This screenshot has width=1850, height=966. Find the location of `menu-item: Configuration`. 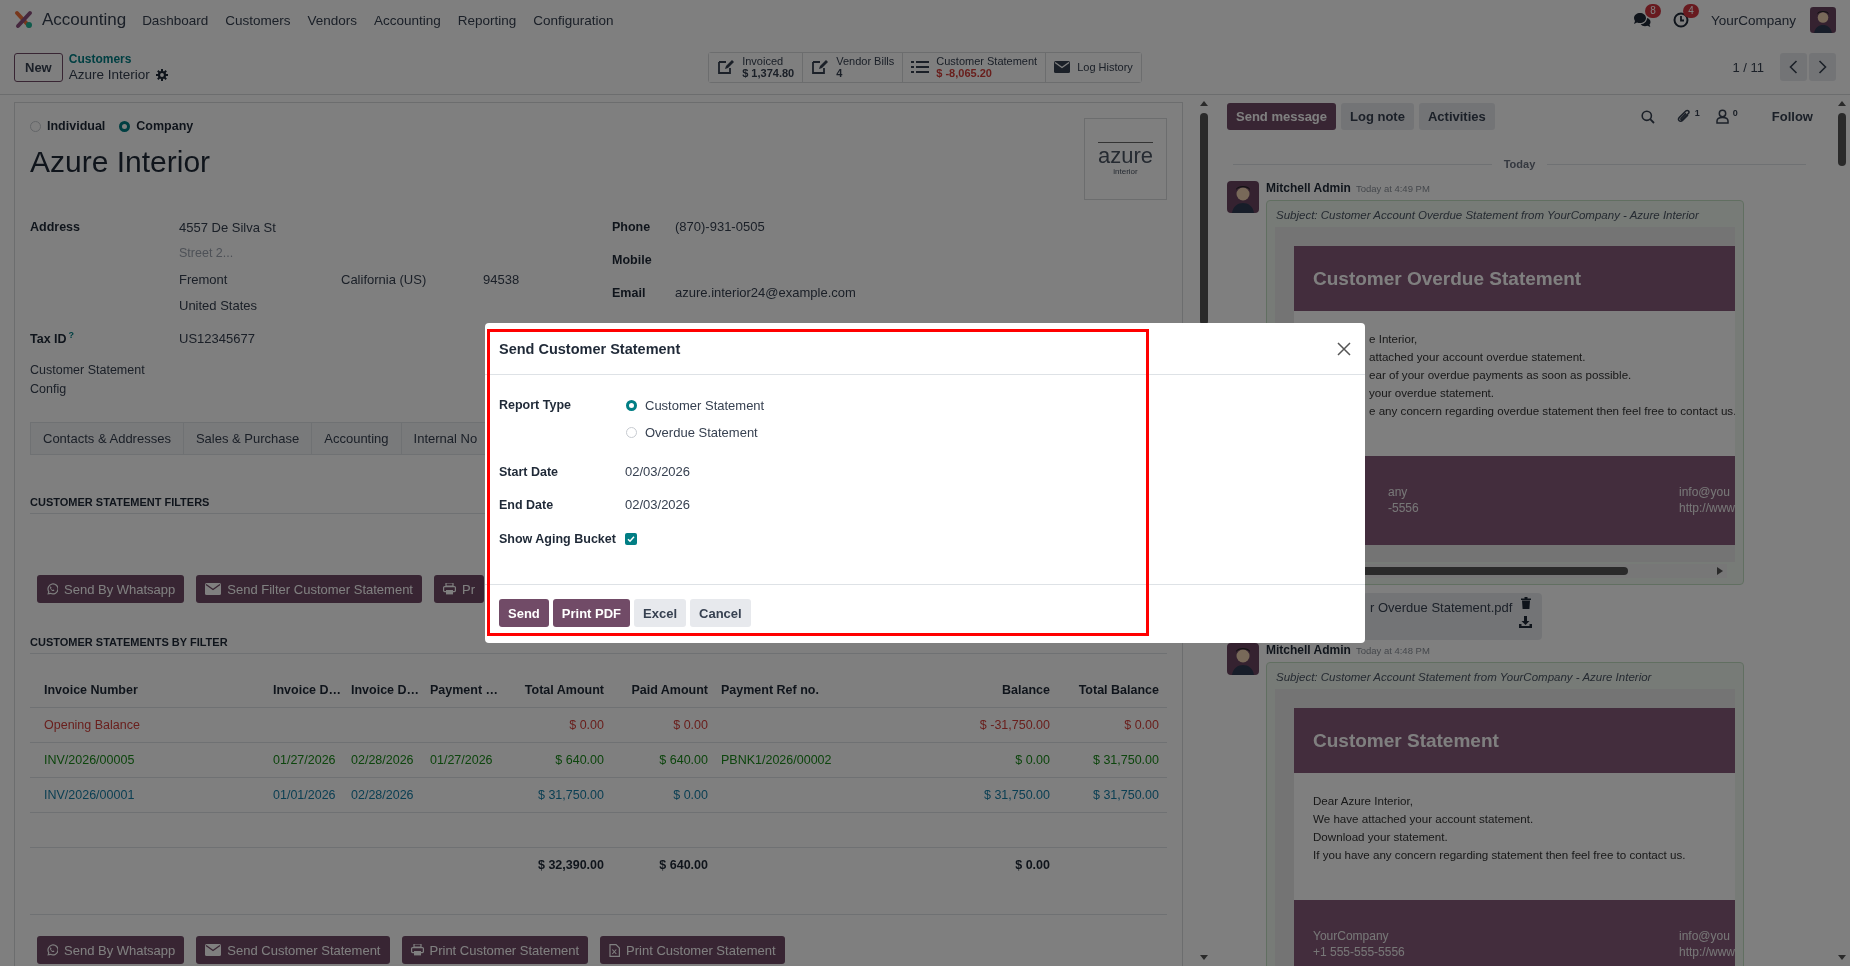

menu-item: Configuration is located at coordinates (573, 20).